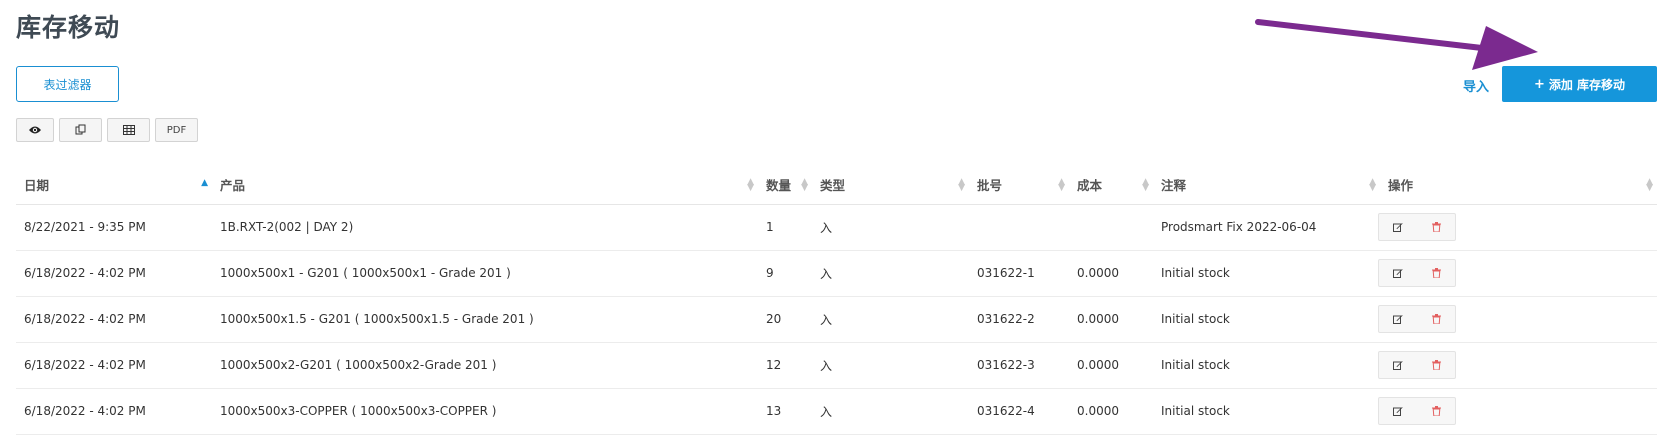 Image resolution: width=1672 pixels, height=438 pixels. Describe the element at coordinates (485, 365) in the screenshot. I see `cell-product: 1000x500x2-G201 ( 1000x500x2-Grade 201 )` at that location.